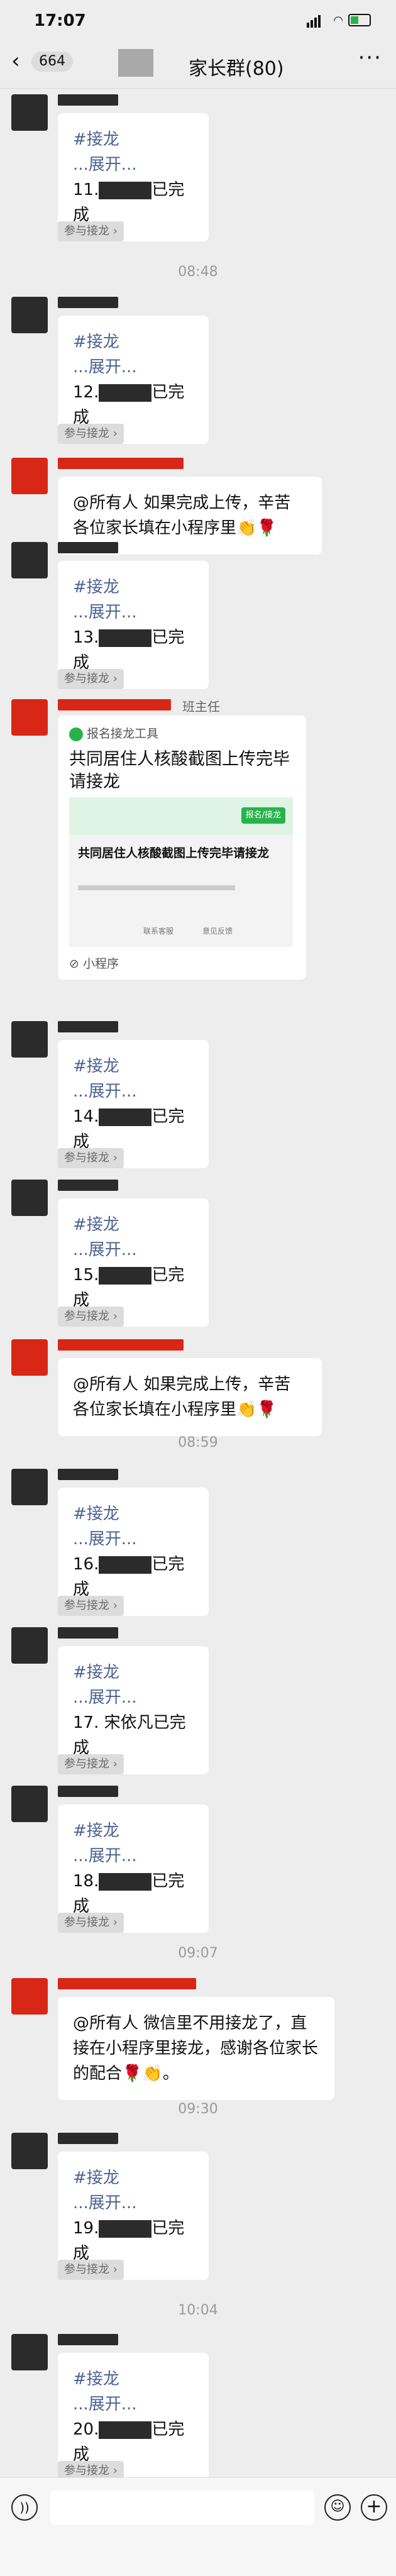 The height and width of the screenshot is (2576, 396). Describe the element at coordinates (24, 2507) in the screenshot. I see `voice-icon: ))` at that location.